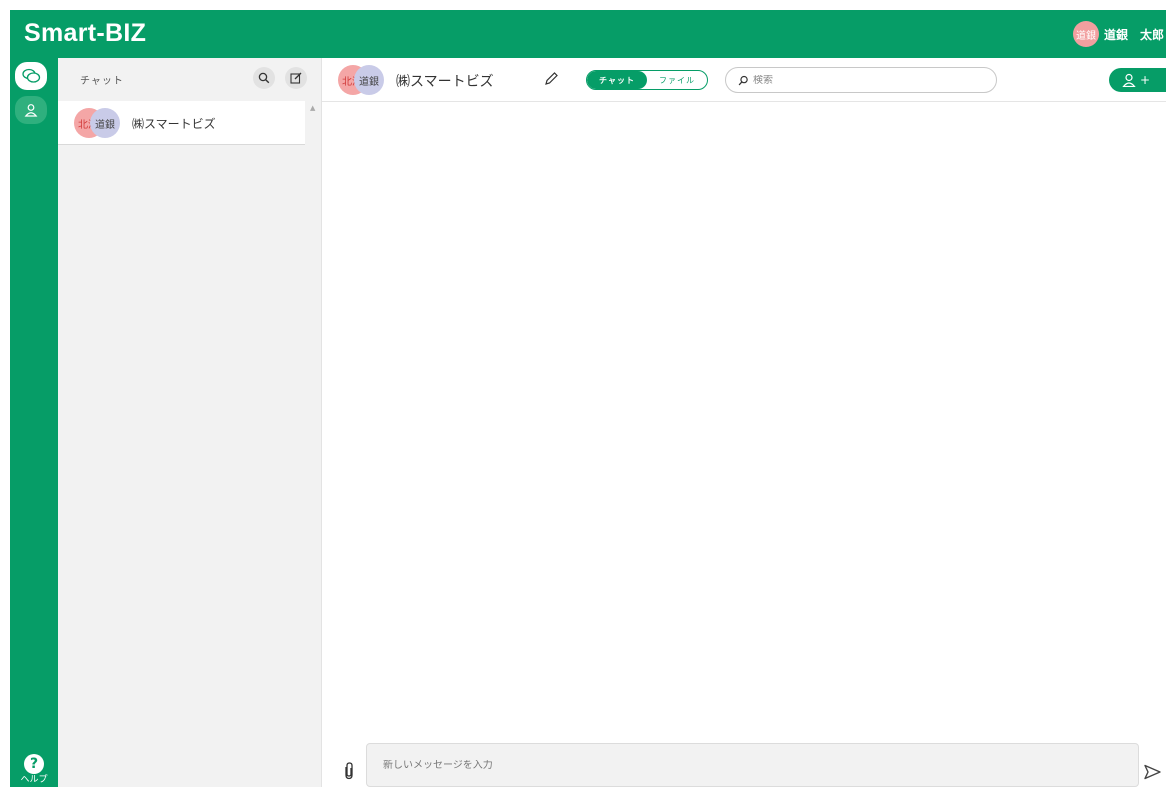 Image resolution: width=1166 pixels, height=787 pixels. I want to click on add-person-icon, so click(1129, 80).